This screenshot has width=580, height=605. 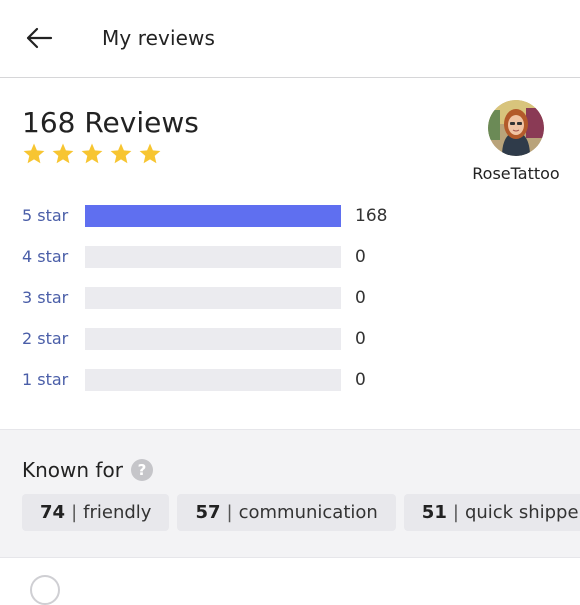 What do you see at coordinates (110, 122) in the screenshot?
I see `review-count: 168 Reviews` at bounding box center [110, 122].